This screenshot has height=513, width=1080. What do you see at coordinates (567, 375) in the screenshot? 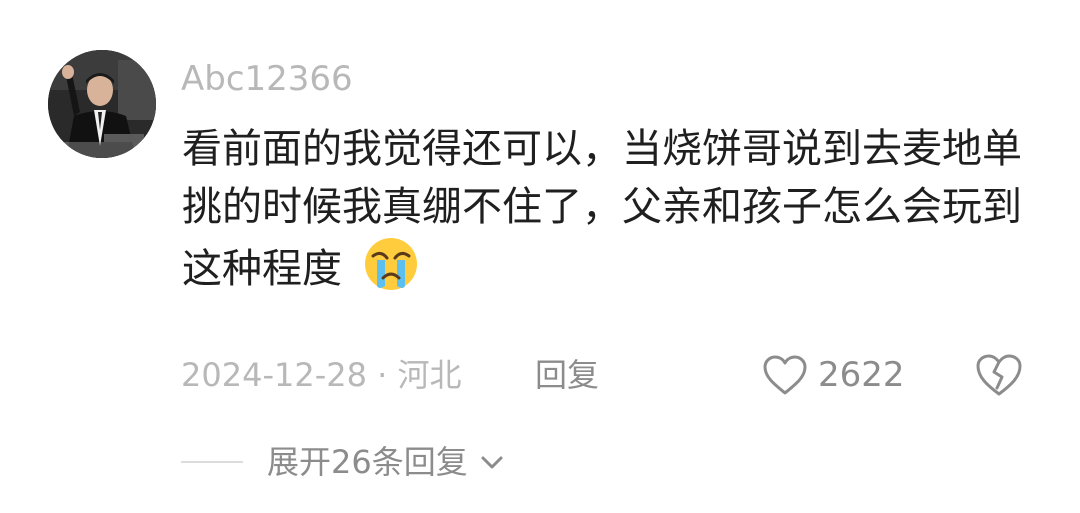
I see `reply-button: 回复` at bounding box center [567, 375].